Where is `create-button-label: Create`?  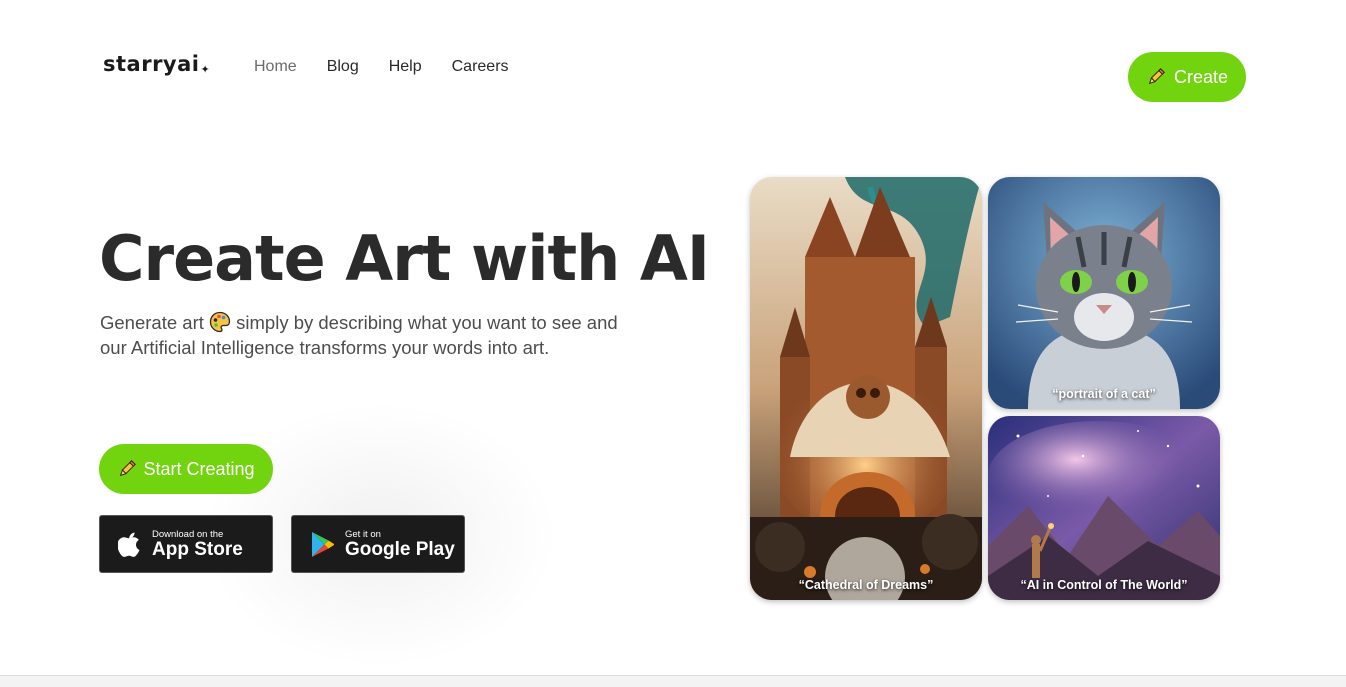
create-button-label: Create is located at coordinates (1201, 76).